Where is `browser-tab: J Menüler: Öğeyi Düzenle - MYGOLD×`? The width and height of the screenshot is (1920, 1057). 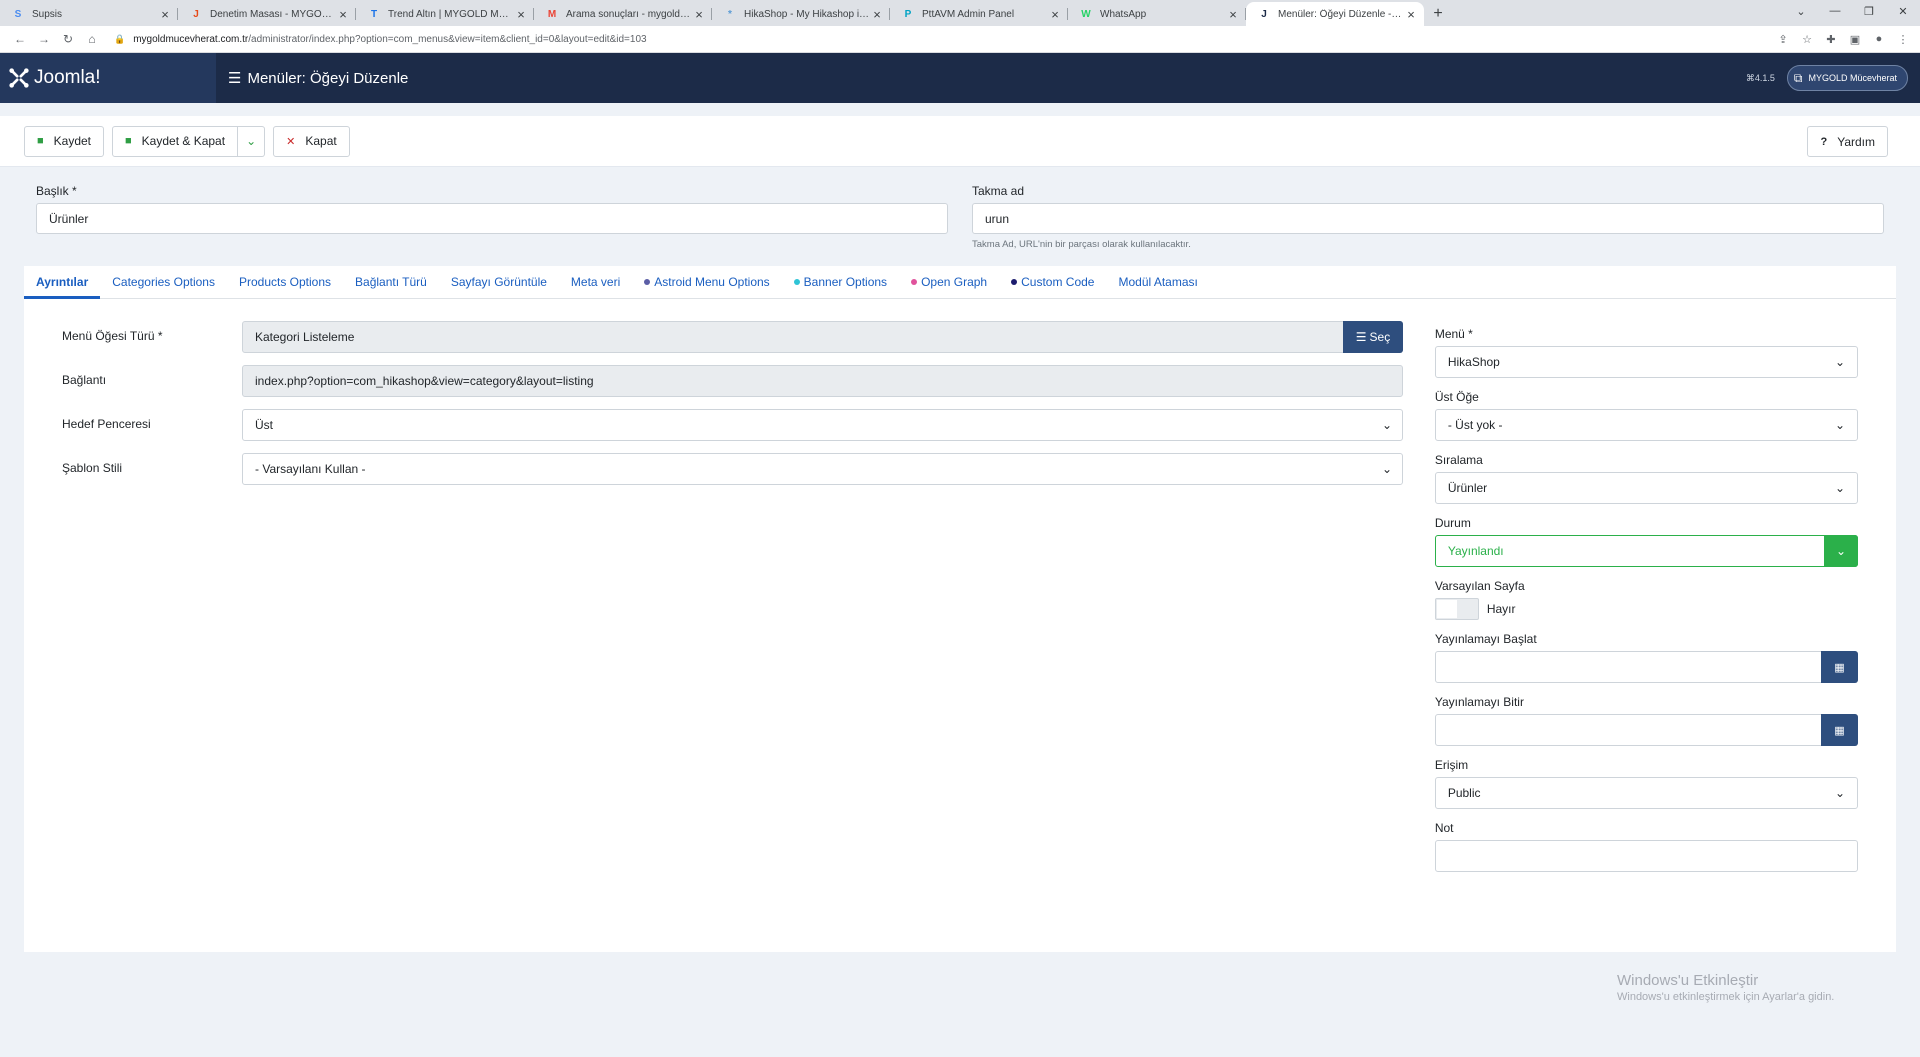 browser-tab: J Menüler: Öğeyi Düzenle - MYGOLD× is located at coordinates (1335, 14).